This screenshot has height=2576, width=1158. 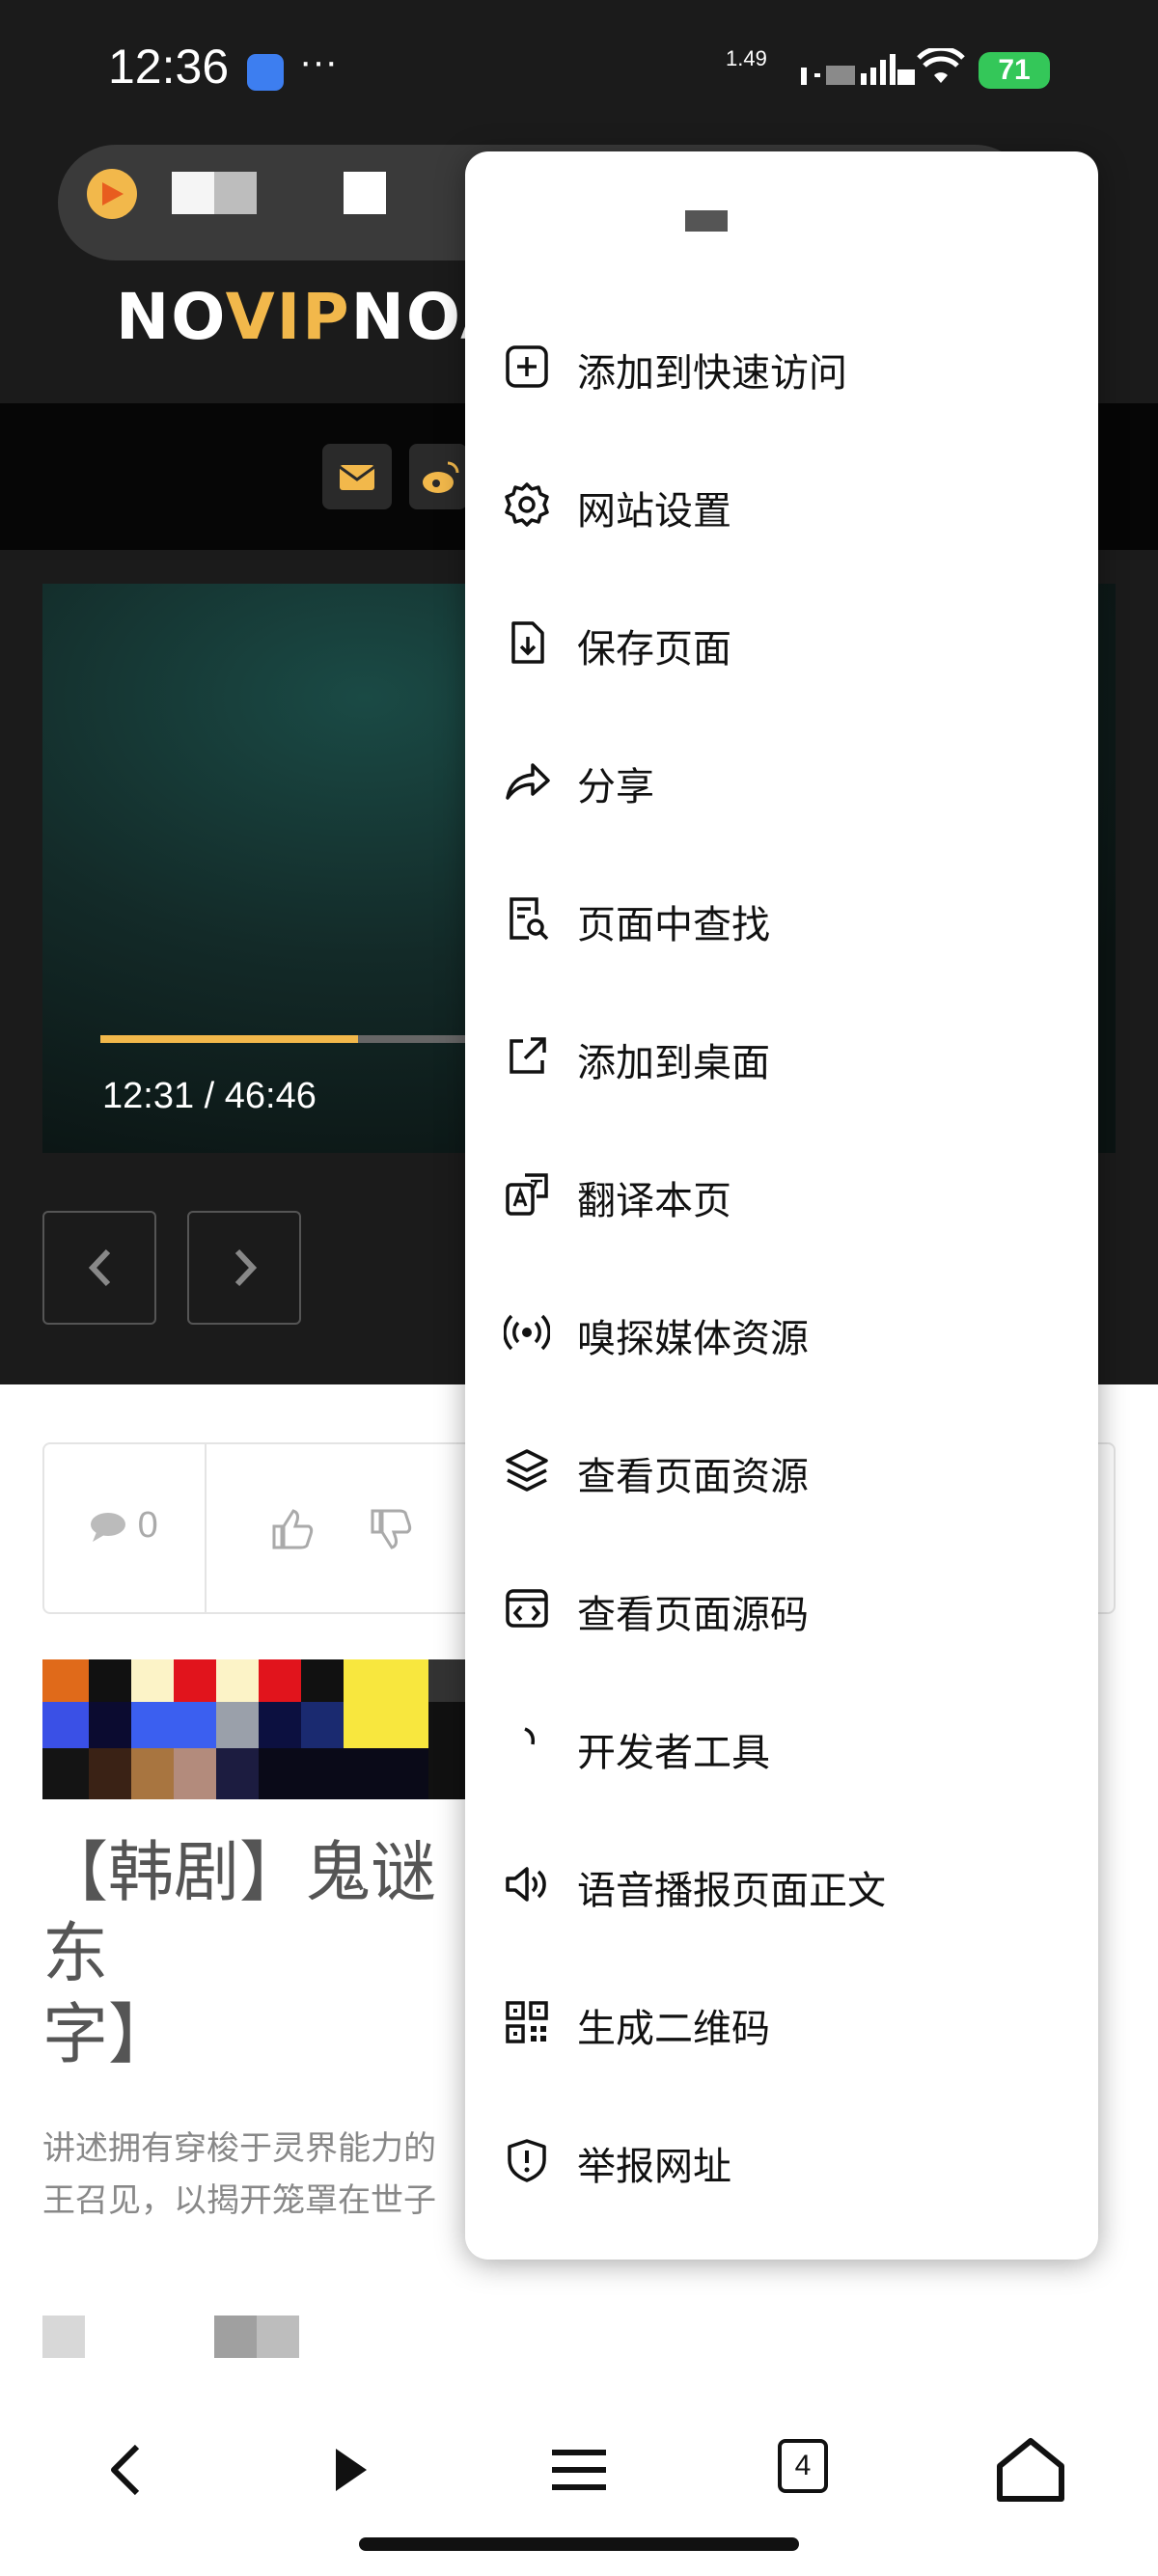 What do you see at coordinates (527, 1470) in the screenshot?
I see `layers-icon` at bounding box center [527, 1470].